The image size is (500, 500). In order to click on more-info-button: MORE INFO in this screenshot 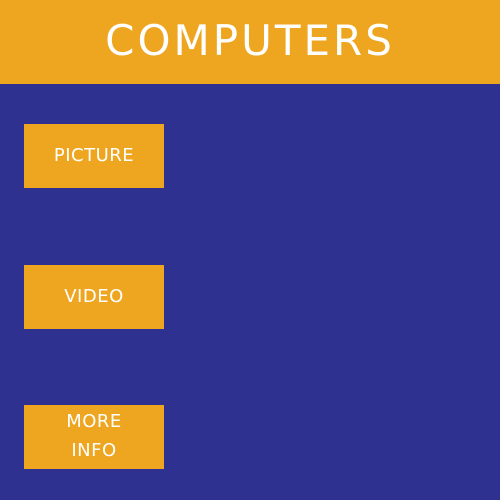, I will do `click(94, 437)`.